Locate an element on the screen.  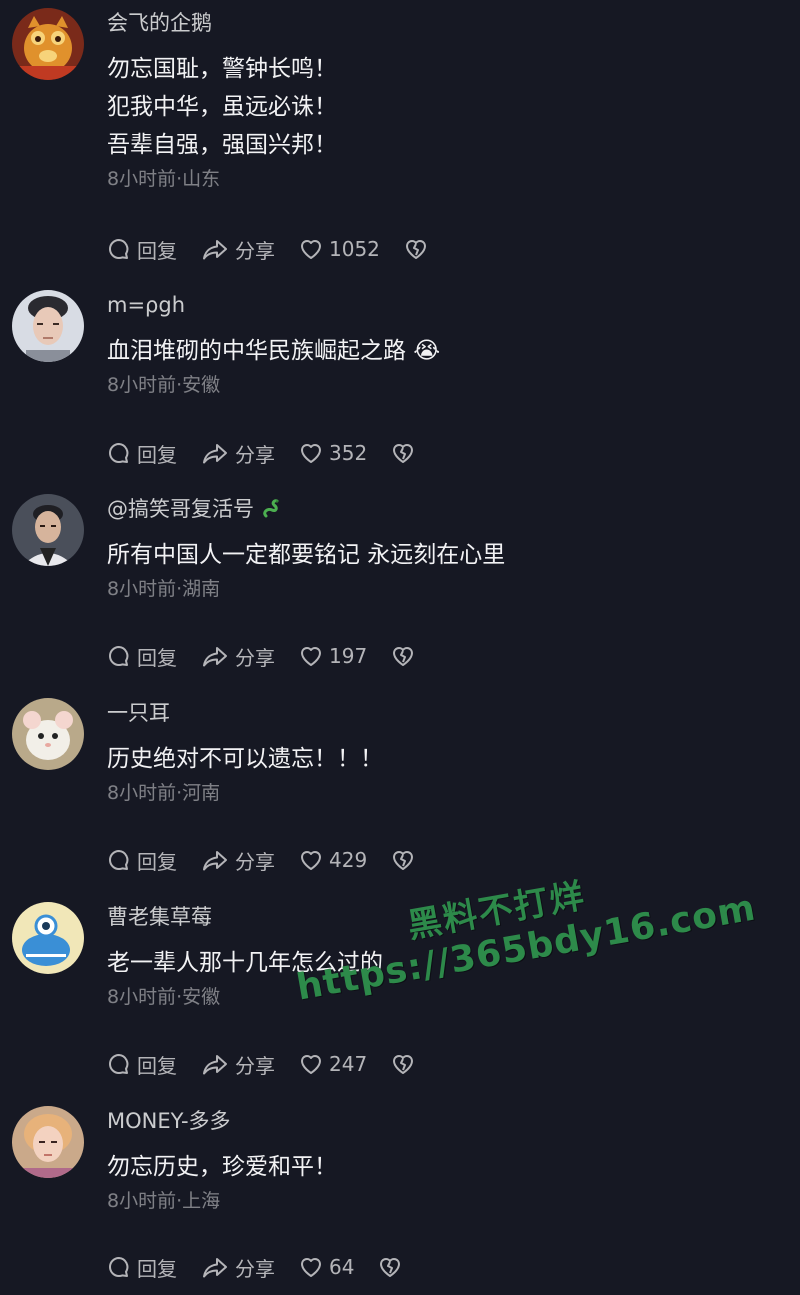
comment-line: 吾辈自强，强国兴邦！ is located at coordinates (222, 145).